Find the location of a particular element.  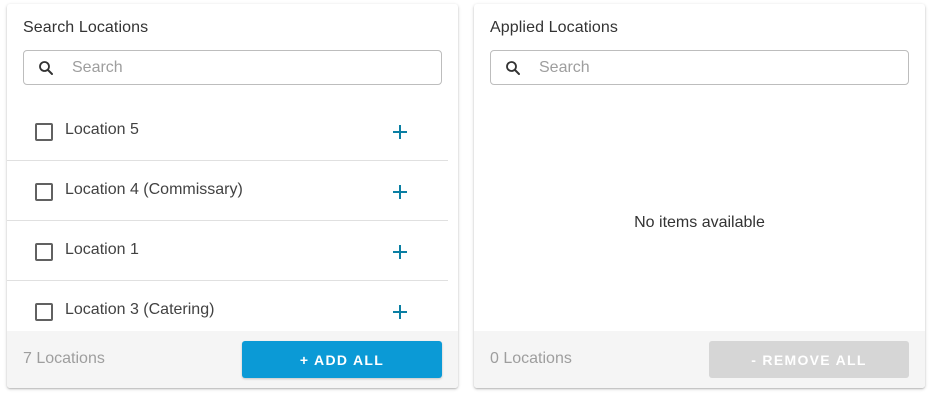

remove-all-button: - REMOVE ALL is located at coordinates (809, 359).